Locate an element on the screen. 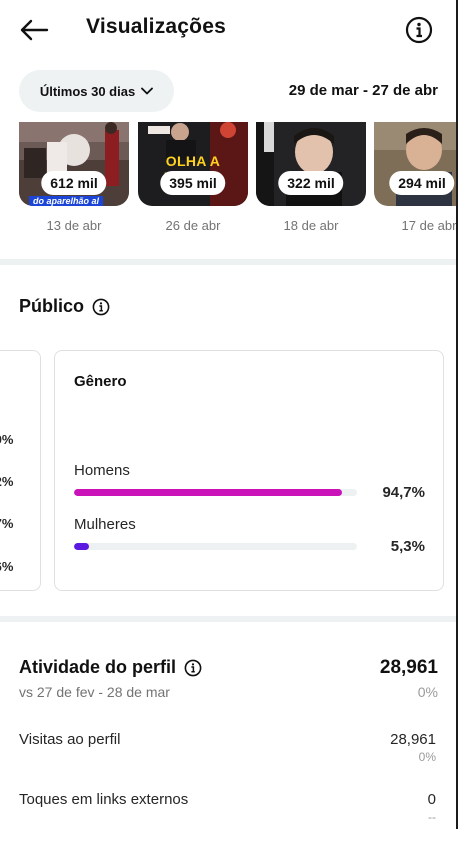 This screenshot has width=458, height=841. content-thumbnail: OLHA A FLECHA 395 mil is located at coordinates (193, 164).